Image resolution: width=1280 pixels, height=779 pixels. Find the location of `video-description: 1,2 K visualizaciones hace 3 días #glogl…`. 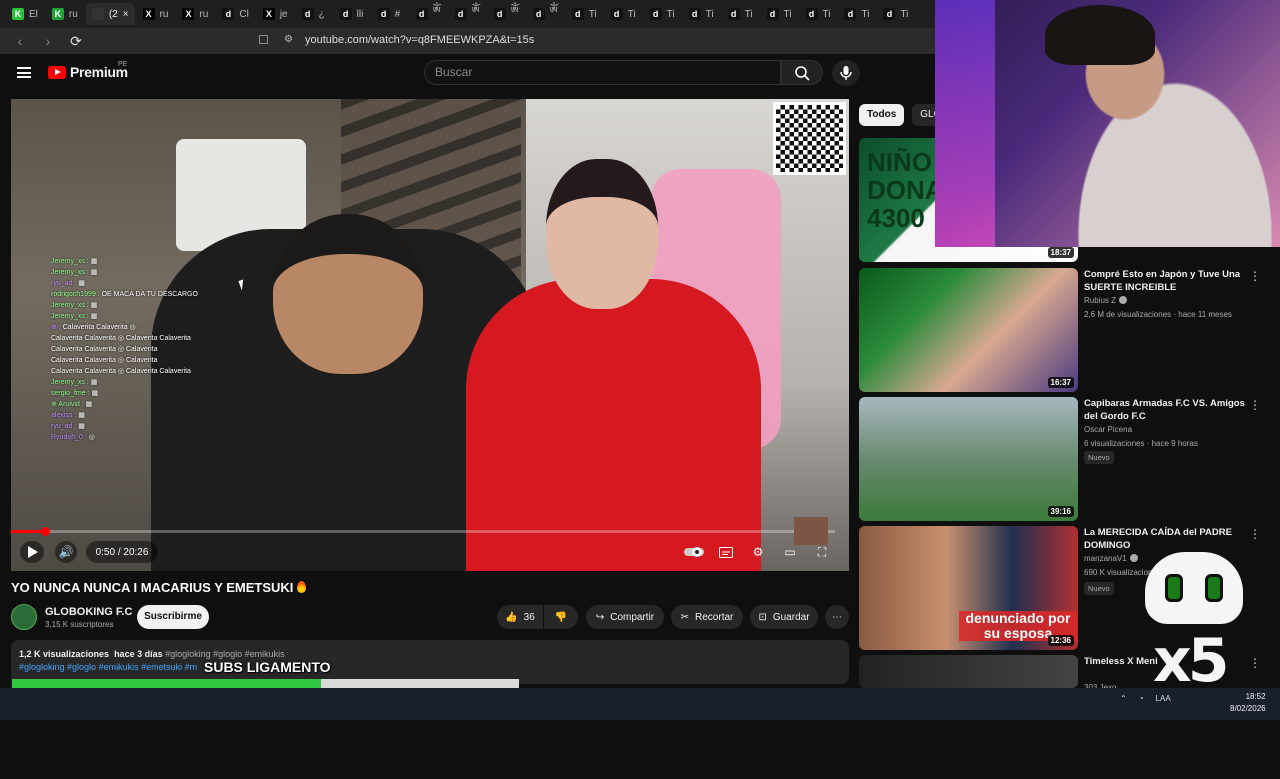

video-description: 1,2 K visualizaciones hace 3 días #glogl… is located at coordinates (430, 662).